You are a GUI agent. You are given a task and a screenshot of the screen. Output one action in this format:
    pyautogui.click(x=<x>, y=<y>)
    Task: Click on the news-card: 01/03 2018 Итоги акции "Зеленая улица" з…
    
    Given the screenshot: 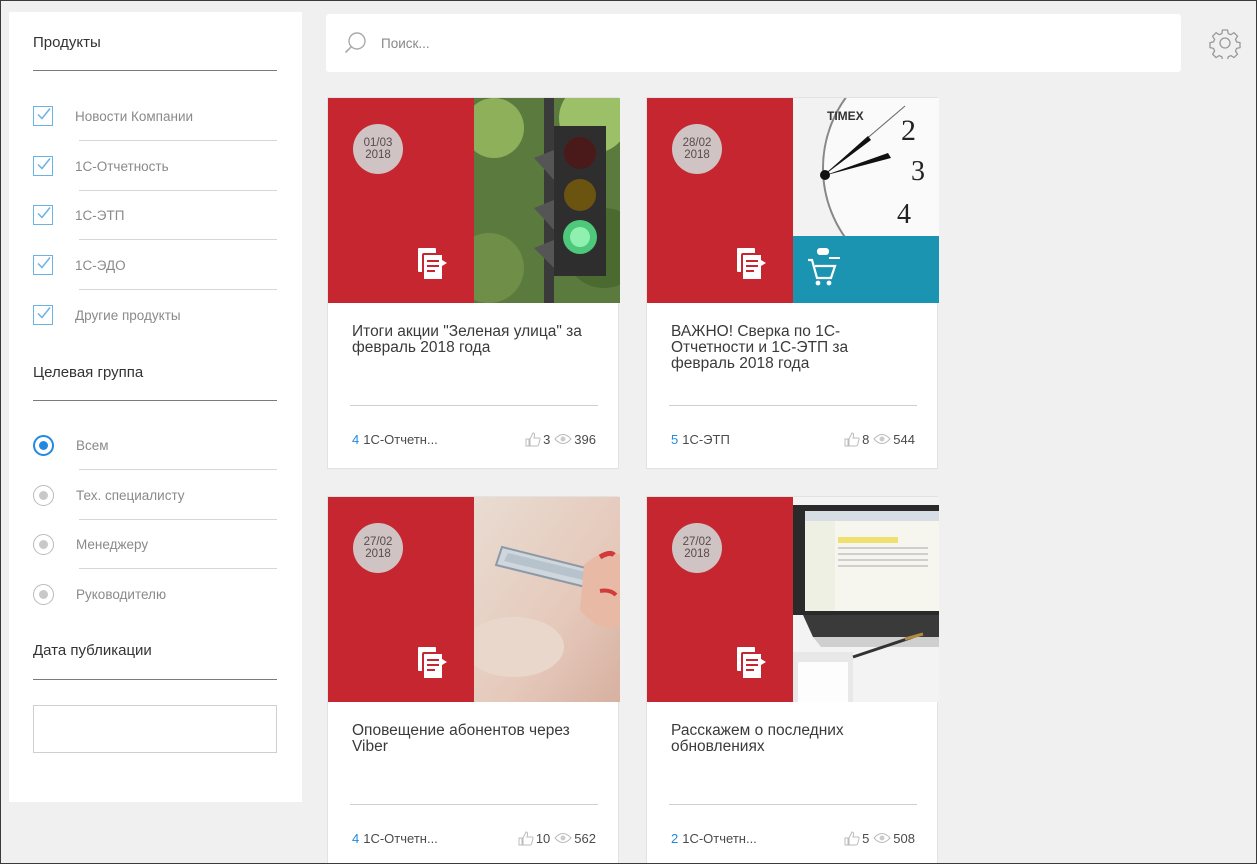 What is the action you would take?
    pyautogui.click(x=473, y=283)
    